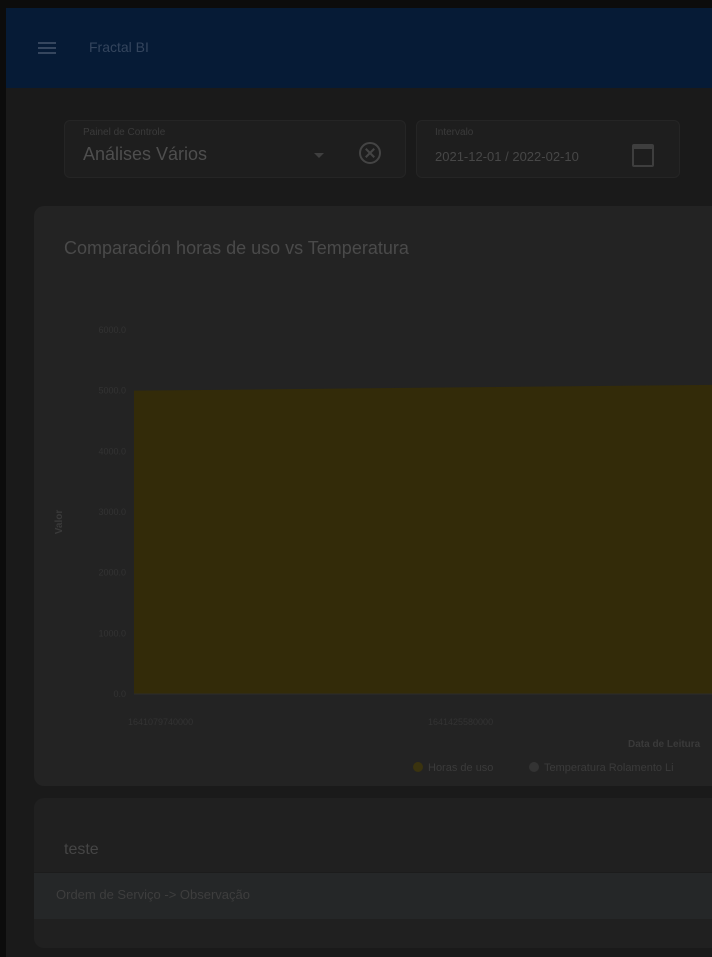  What do you see at coordinates (507, 156) in the screenshot?
I see `date-range-value: 2021-12-01 / 2022-02-10` at bounding box center [507, 156].